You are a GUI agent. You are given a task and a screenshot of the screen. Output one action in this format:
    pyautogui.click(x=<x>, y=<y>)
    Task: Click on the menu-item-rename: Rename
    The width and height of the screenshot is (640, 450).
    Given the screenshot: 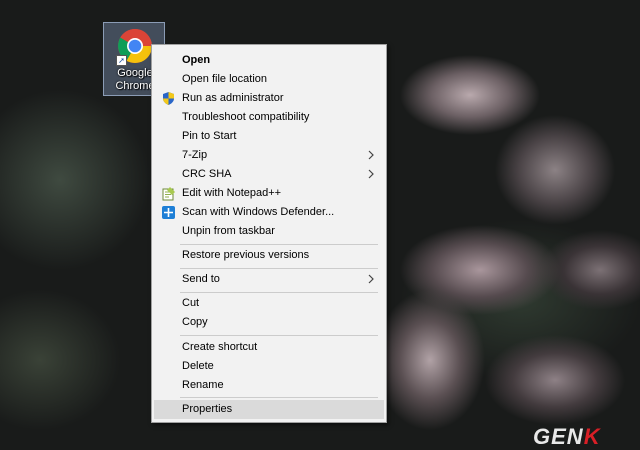 What is the action you would take?
    pyautogui.click(x=269, y=385)
    